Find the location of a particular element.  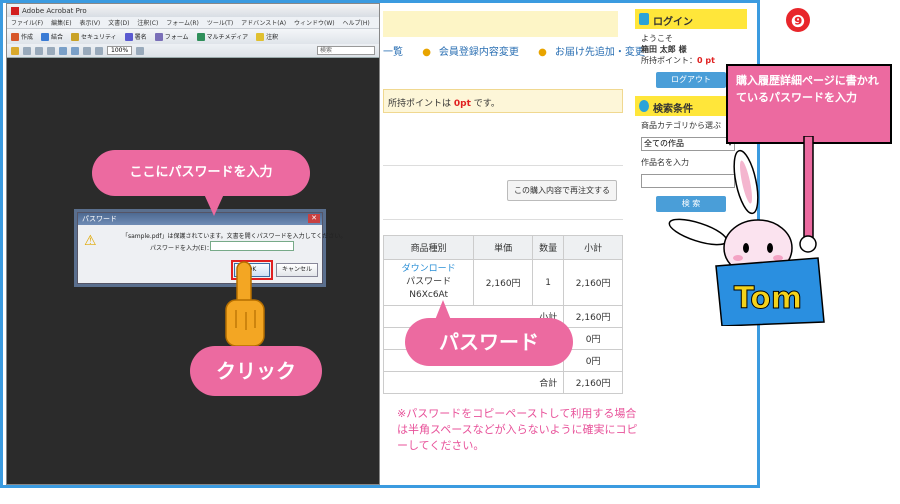

next-page-icon is located at coordinates (75, 50).